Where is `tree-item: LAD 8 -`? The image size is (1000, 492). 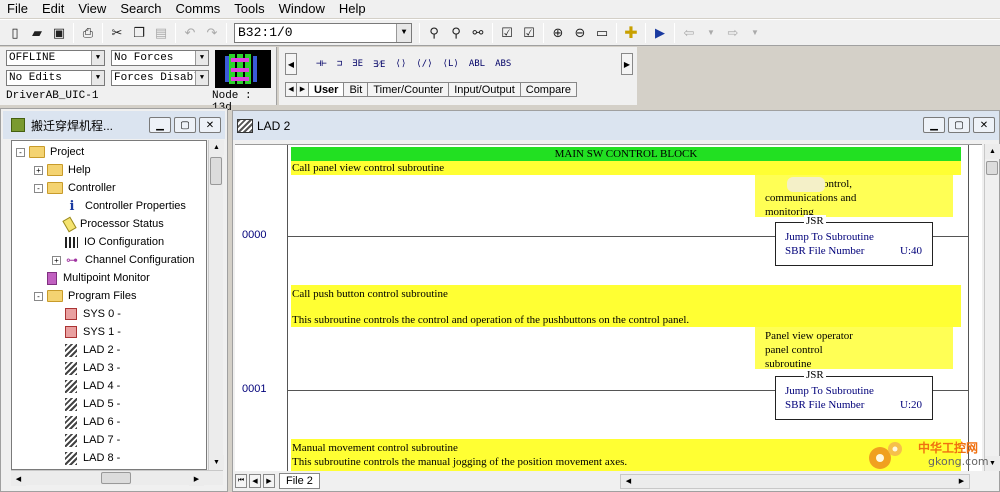
tree-item: LAD 8 - is located at coordinates (86, 458).